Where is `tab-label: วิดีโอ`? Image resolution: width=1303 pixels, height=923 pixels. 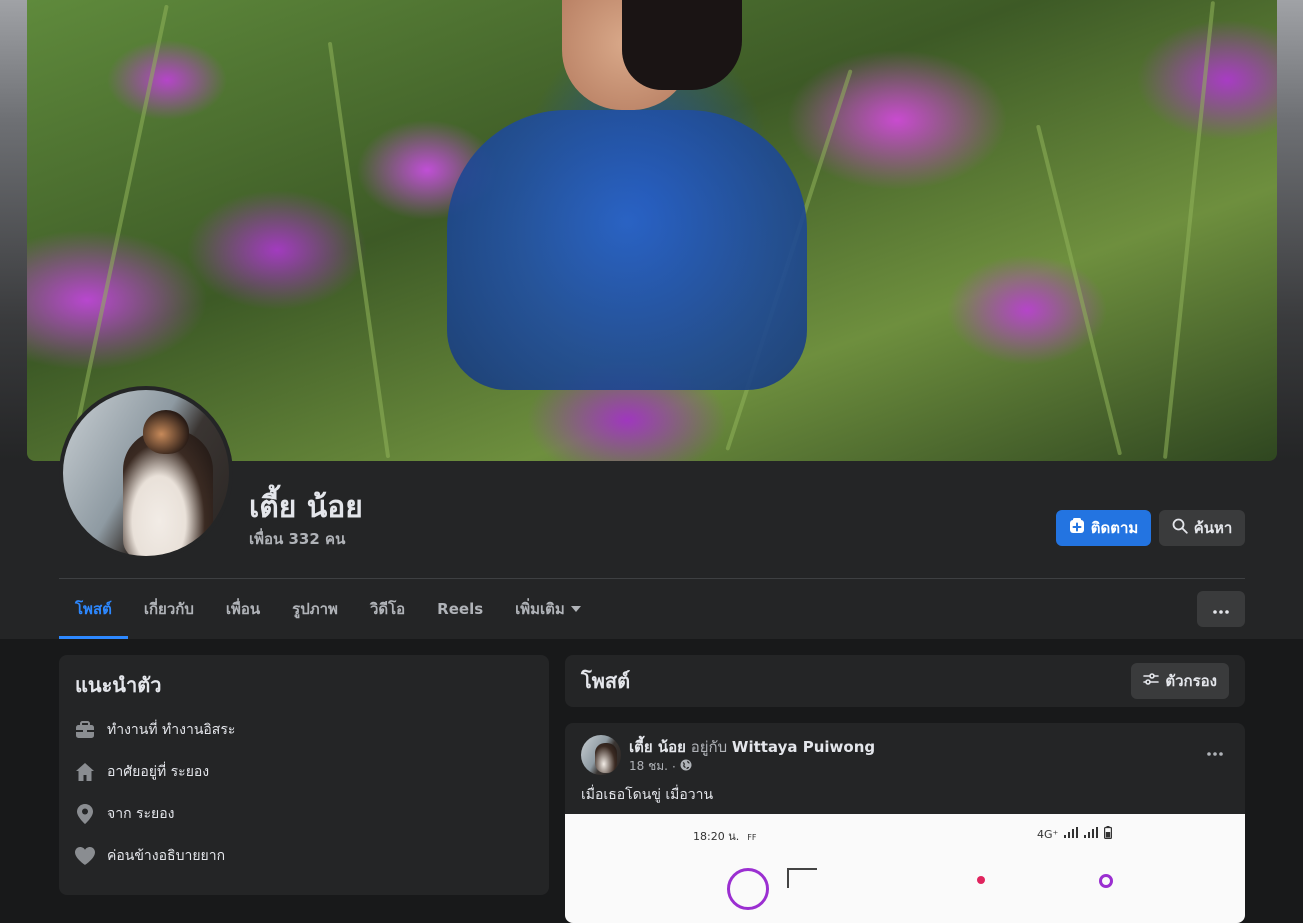 tab-label: วิดีโอ is located at coordinates (387, 609).